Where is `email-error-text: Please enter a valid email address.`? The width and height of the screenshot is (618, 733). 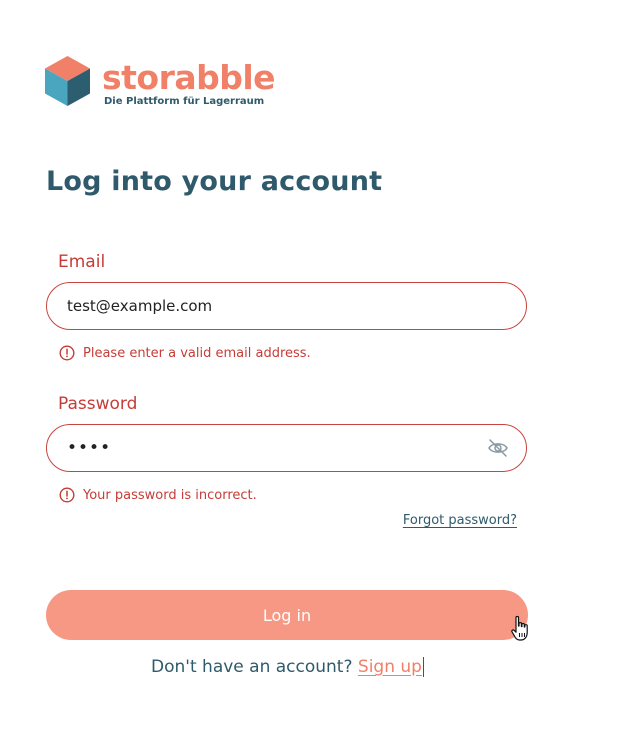
email-error-text: Please enter a valid email address. is located at coordinates (197, 353).